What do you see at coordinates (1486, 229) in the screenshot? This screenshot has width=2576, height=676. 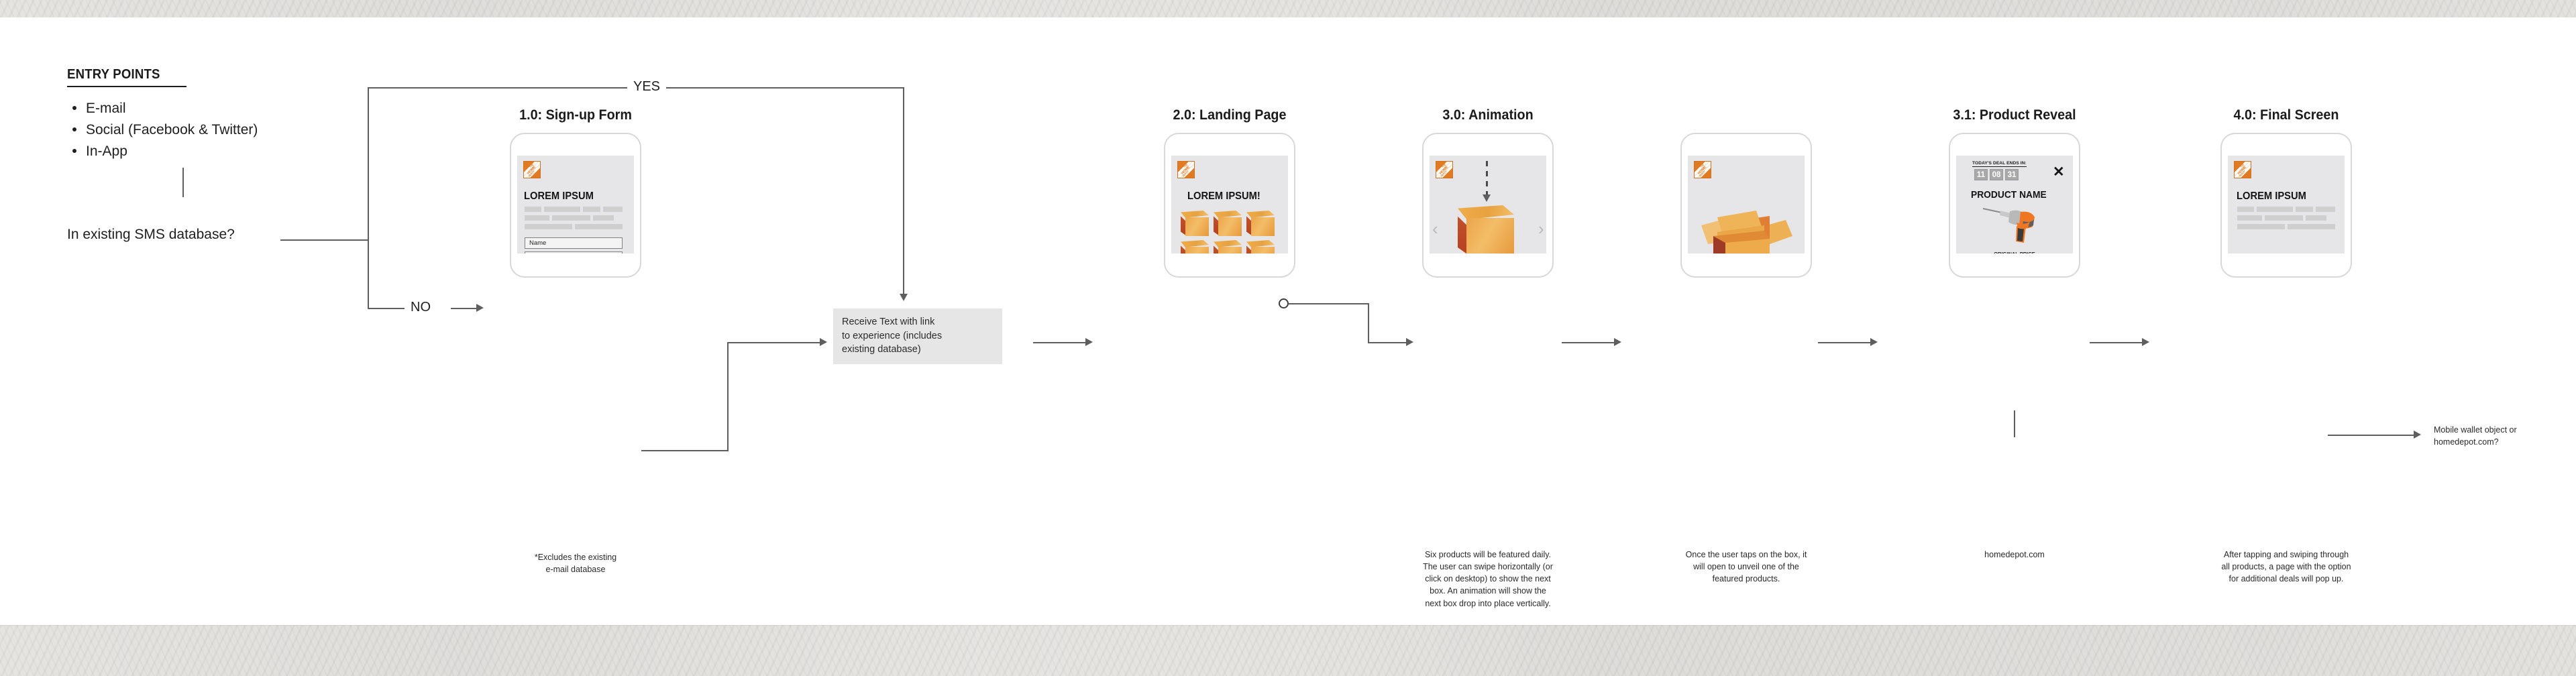 I see `featured-product-box` at bounding box center [1486, 229].